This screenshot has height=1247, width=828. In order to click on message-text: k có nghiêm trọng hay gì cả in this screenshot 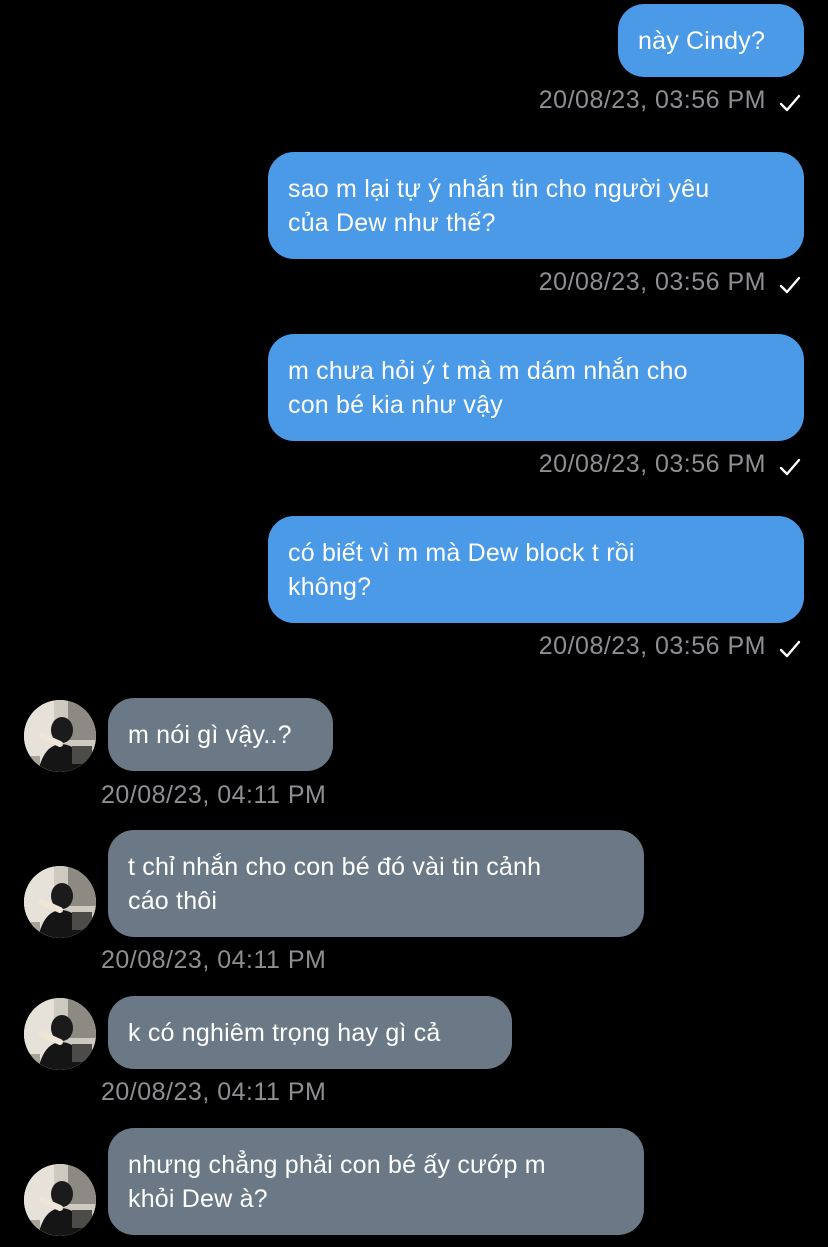, I will do `click(284, 1033)`.